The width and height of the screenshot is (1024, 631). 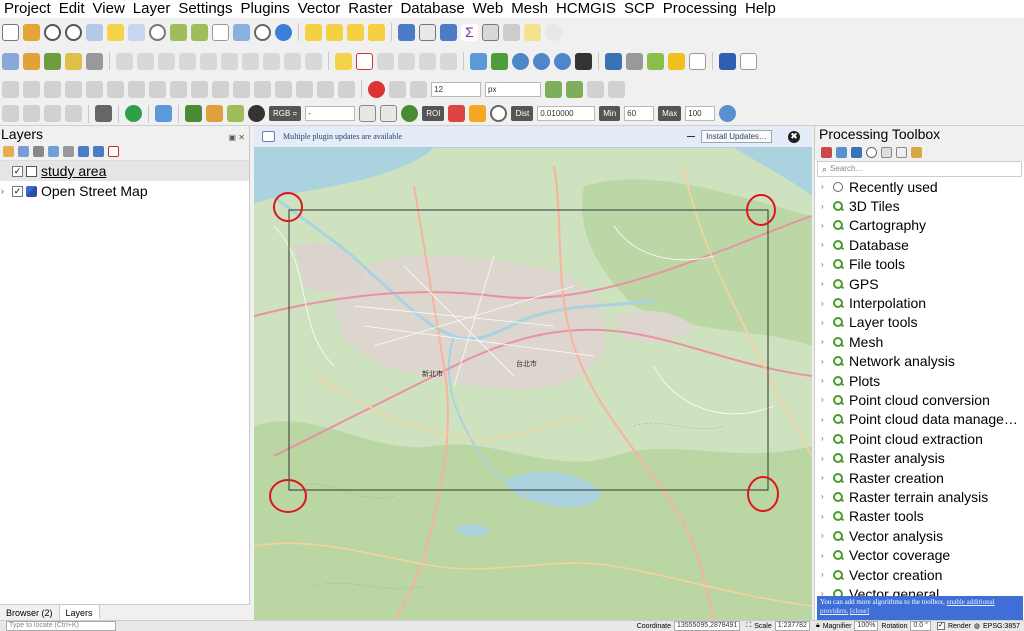 What do you see at coordinates (193, 113) in the screenshot?
I see `scp-zoom-icon` at bounding box center [193, 113].